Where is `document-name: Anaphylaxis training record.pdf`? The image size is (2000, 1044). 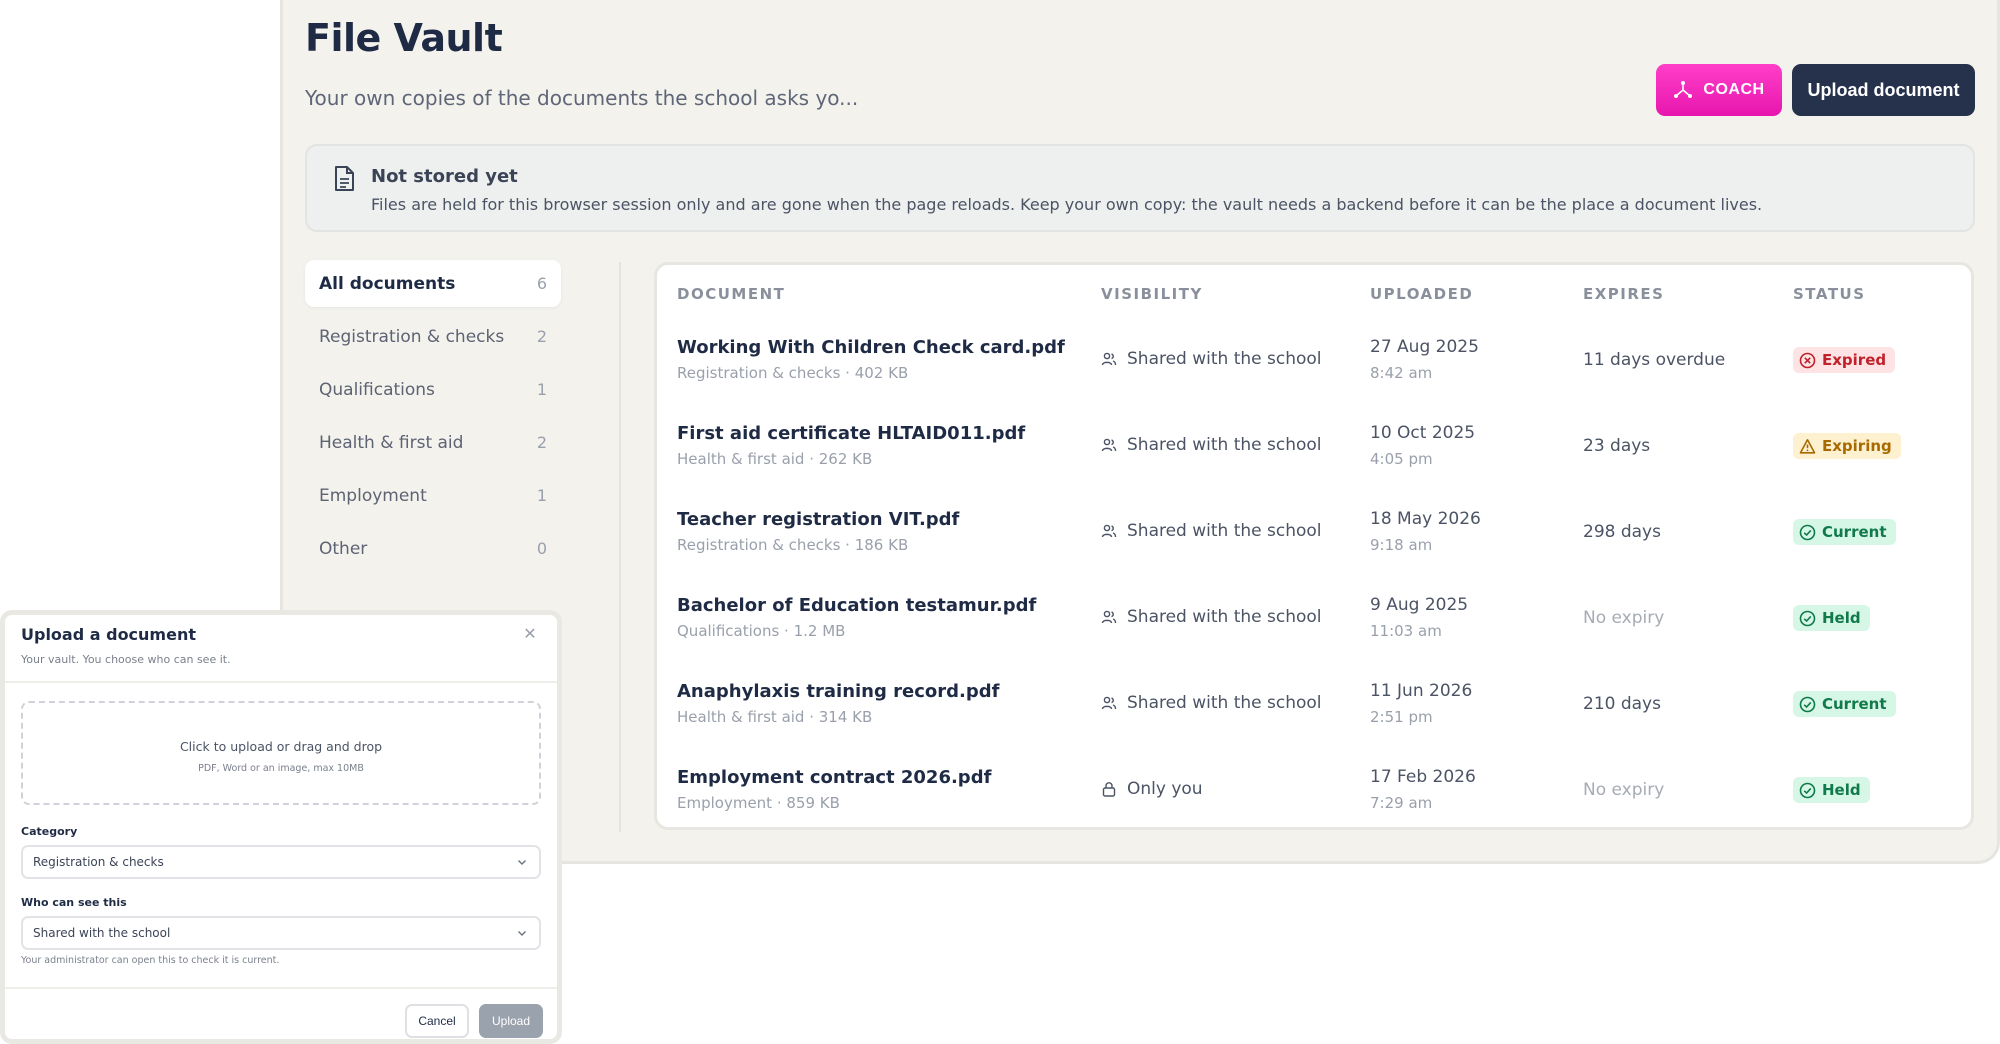 document-name: Anaphylaxis training record.pdf is located at coordinates (838, 691).